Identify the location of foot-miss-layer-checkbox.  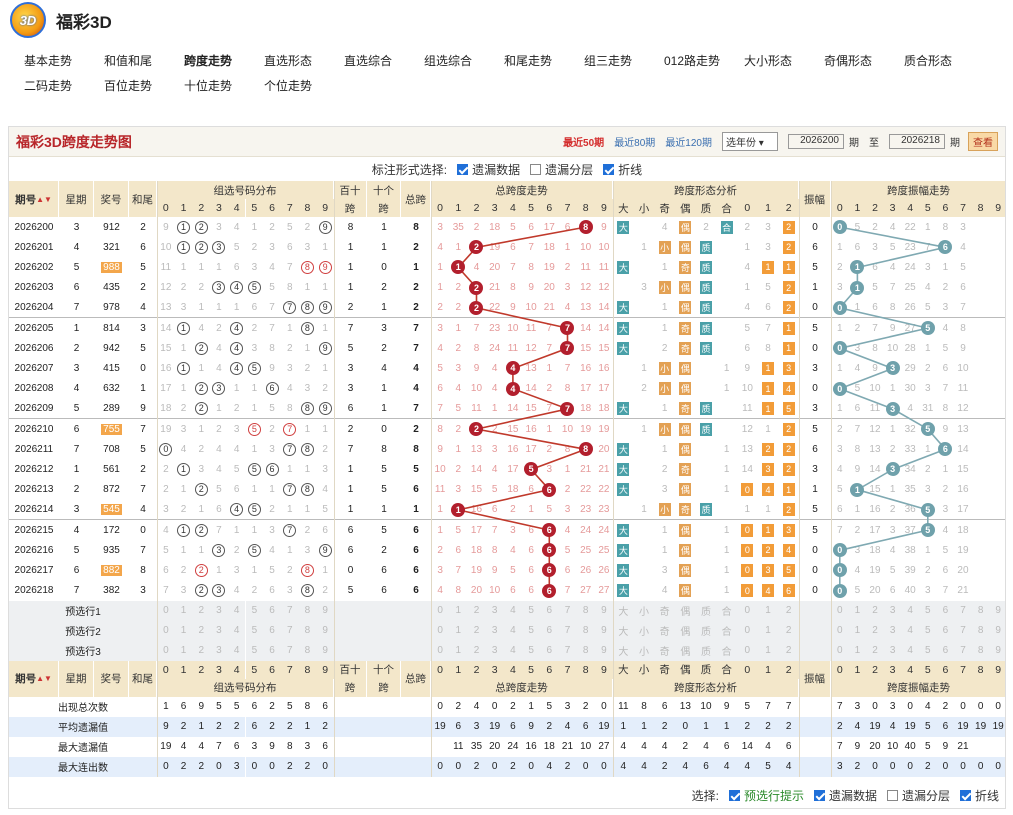
(892, 795).